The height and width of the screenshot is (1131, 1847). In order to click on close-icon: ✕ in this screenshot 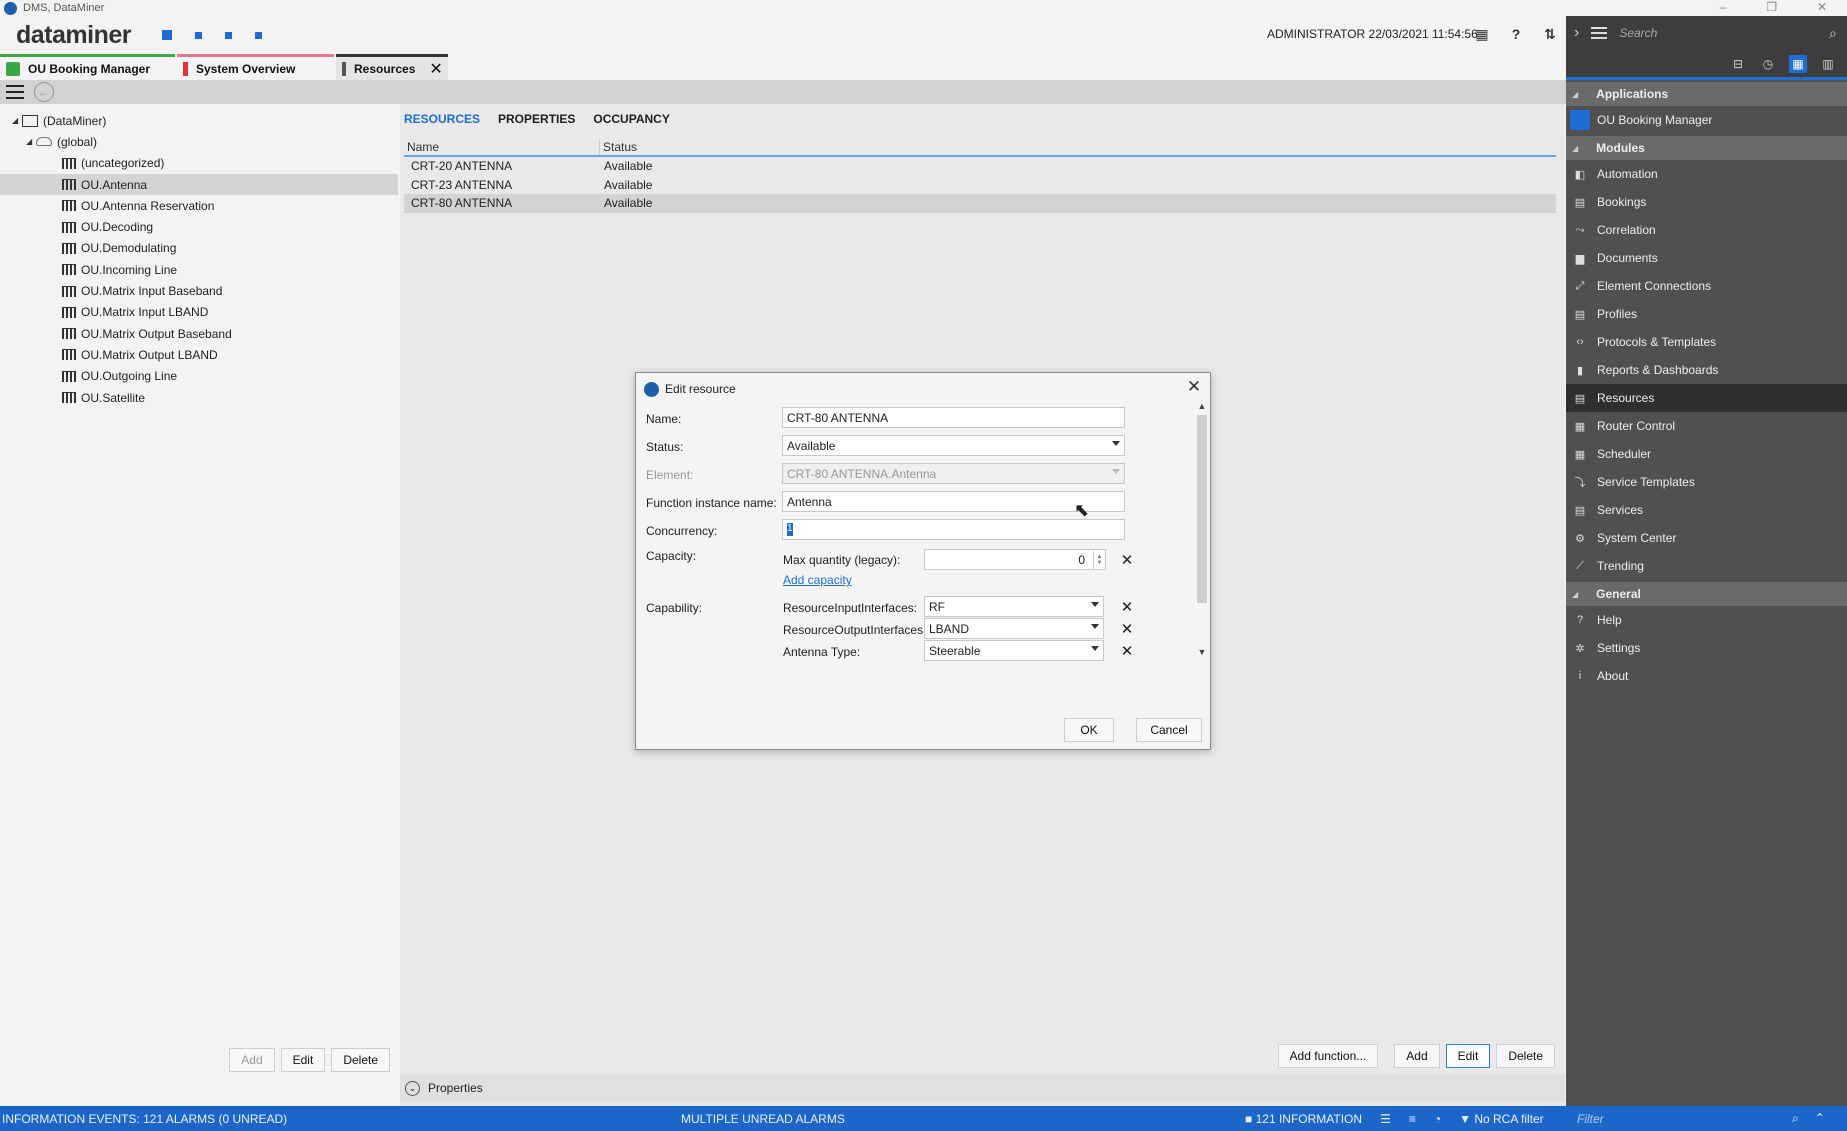, I will do `click(1194, 387)`.